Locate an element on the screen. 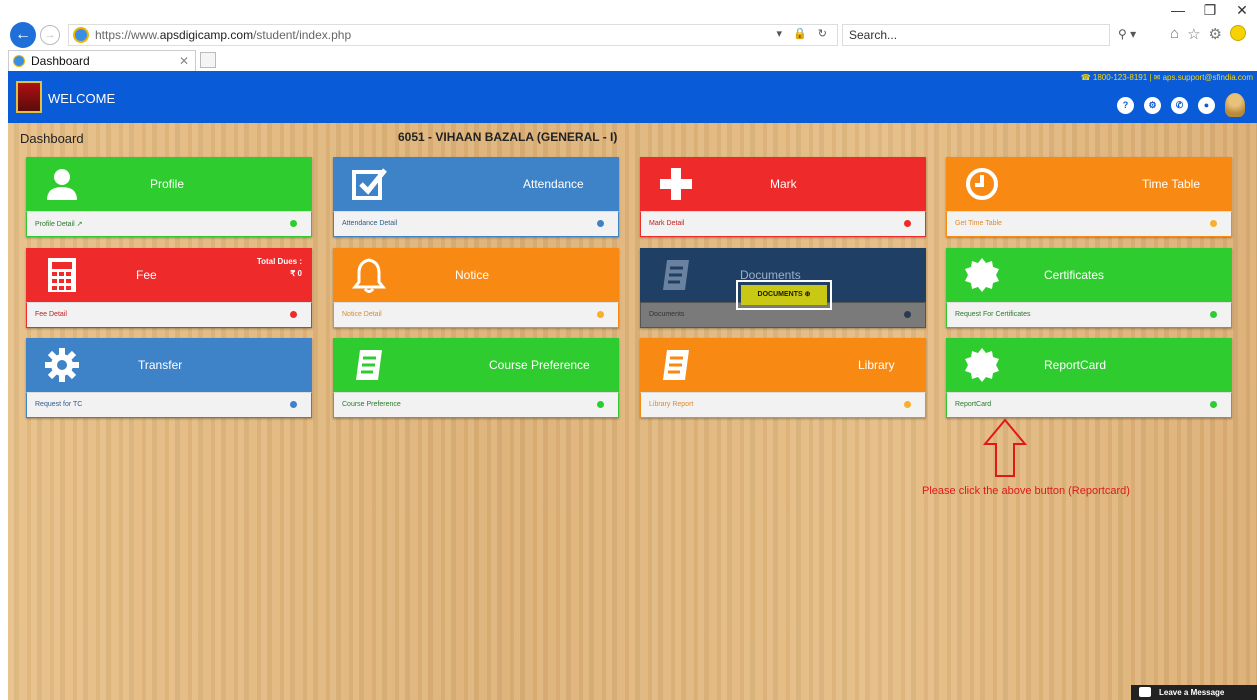 The image size is (1257, 700). leave-message-label: Leave a Message is located at coordinates (1192, 692).